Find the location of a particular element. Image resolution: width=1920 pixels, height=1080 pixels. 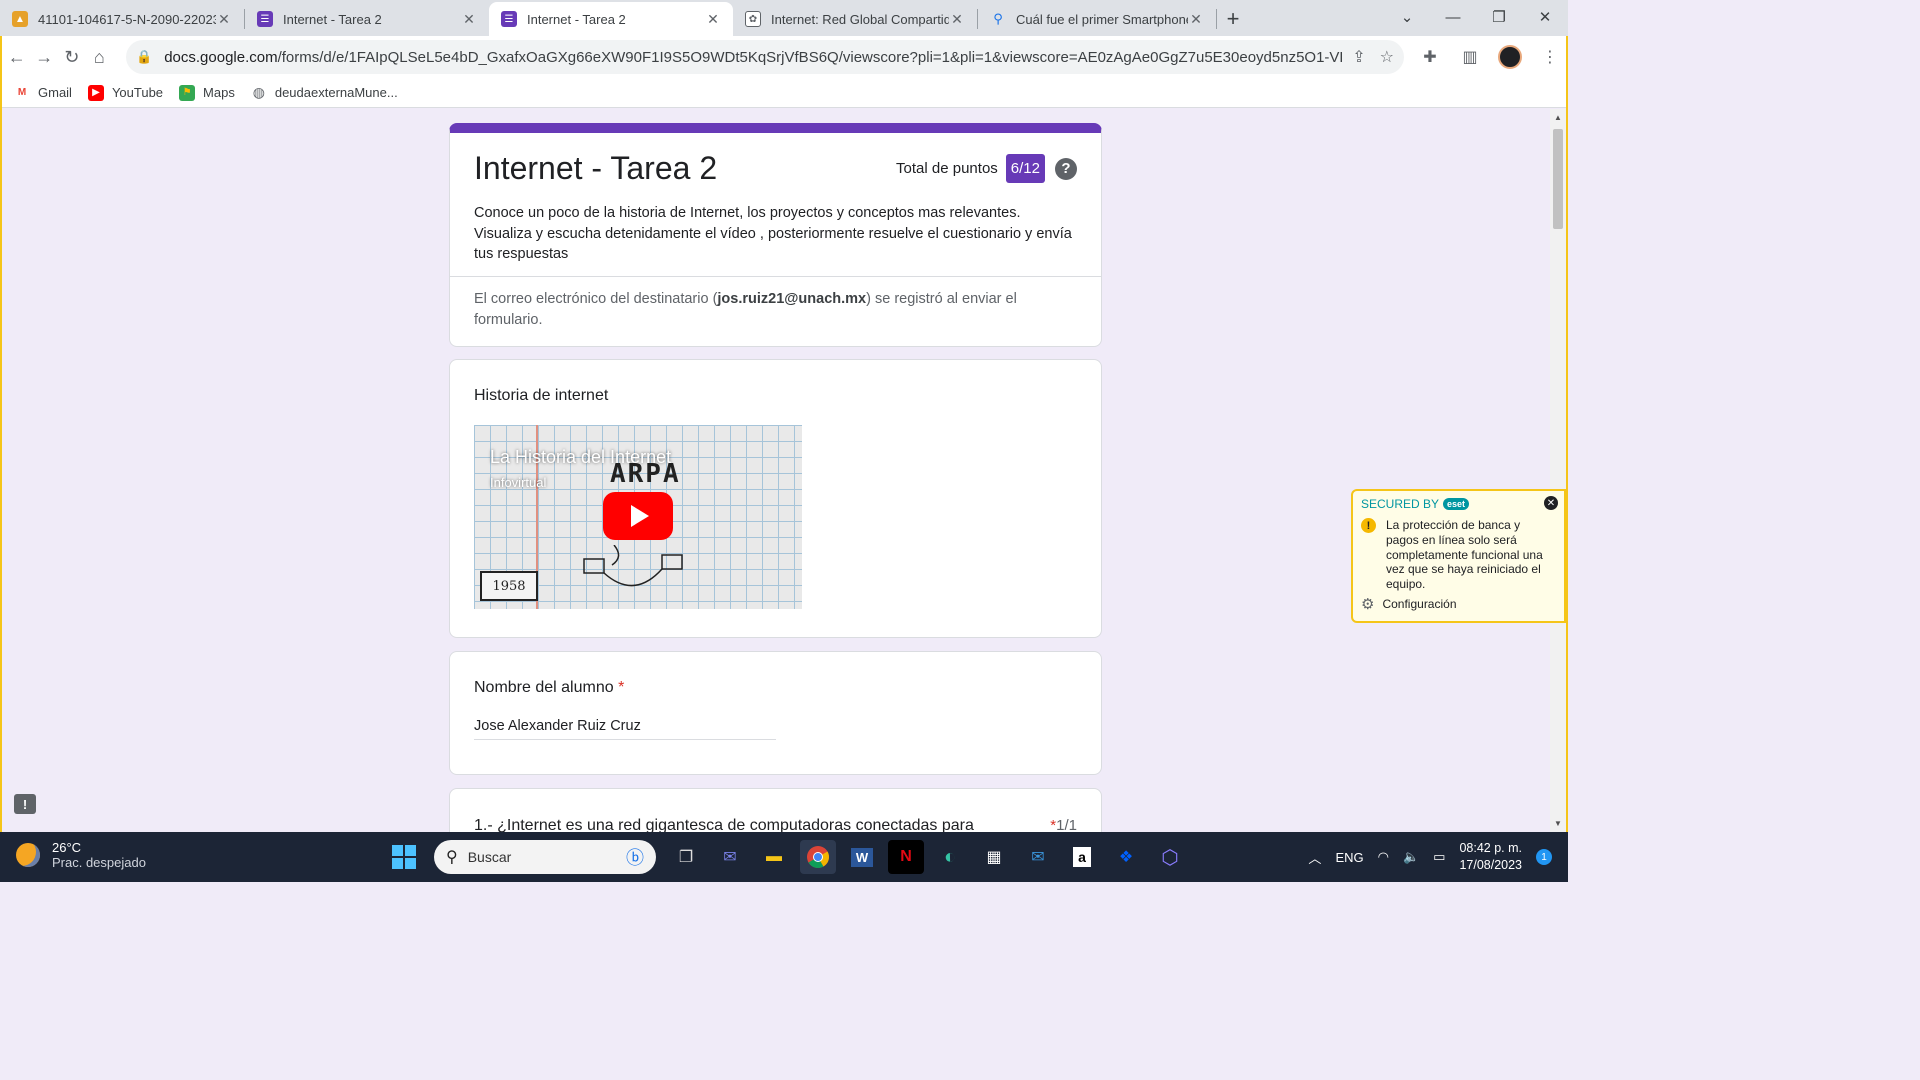

tab-title: Internet: Red Global Compartida is located at coordinates (860, 19).